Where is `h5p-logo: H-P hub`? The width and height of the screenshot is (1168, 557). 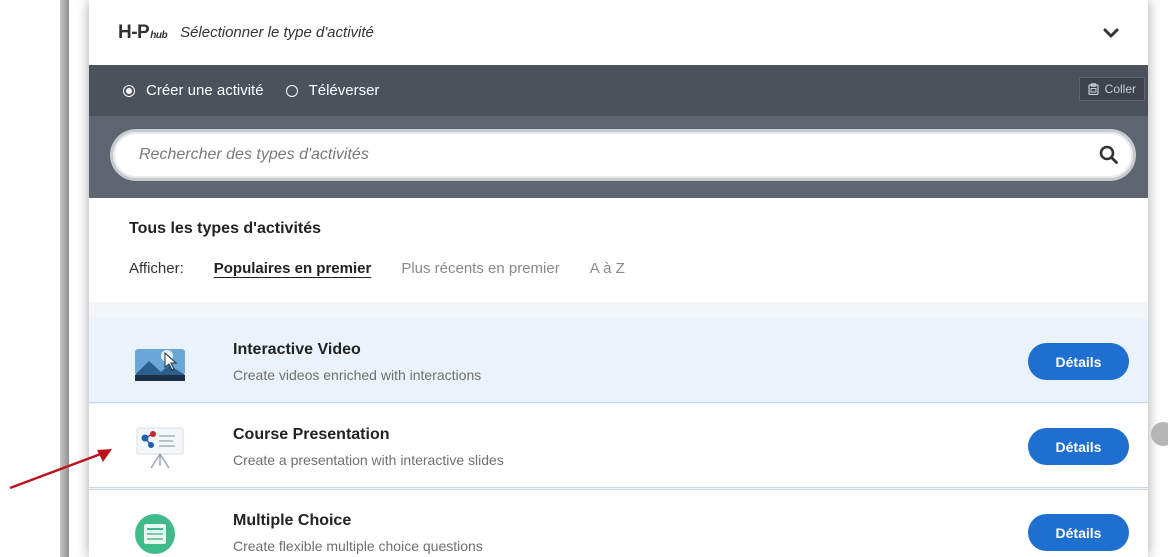
h5p-logo: H-P hub is located at coordinates (143, 32).